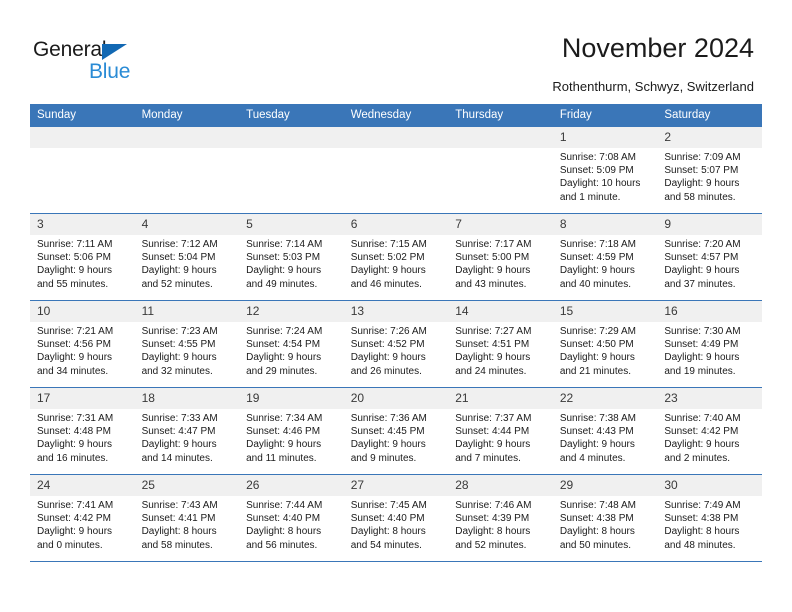 The image size is (792, 612). I want to click on daylight-text: Daylight: 8 hours and 54 minutes., so click(388, 538).